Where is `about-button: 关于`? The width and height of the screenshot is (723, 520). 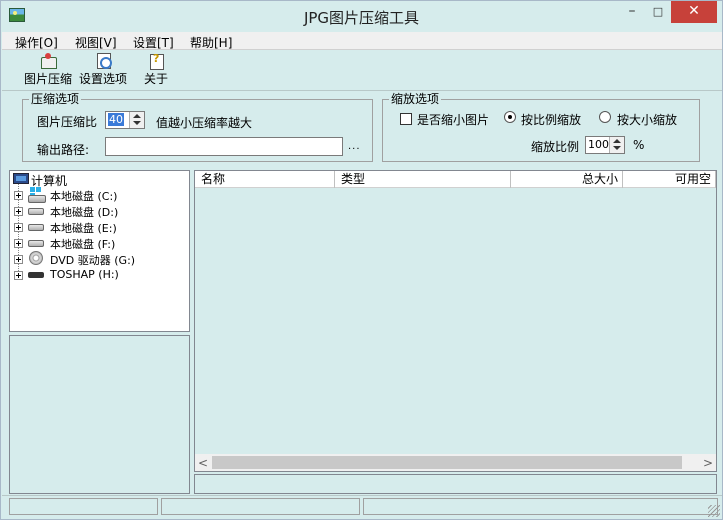 about-button: 关于 is located at coordinates (156, 69).